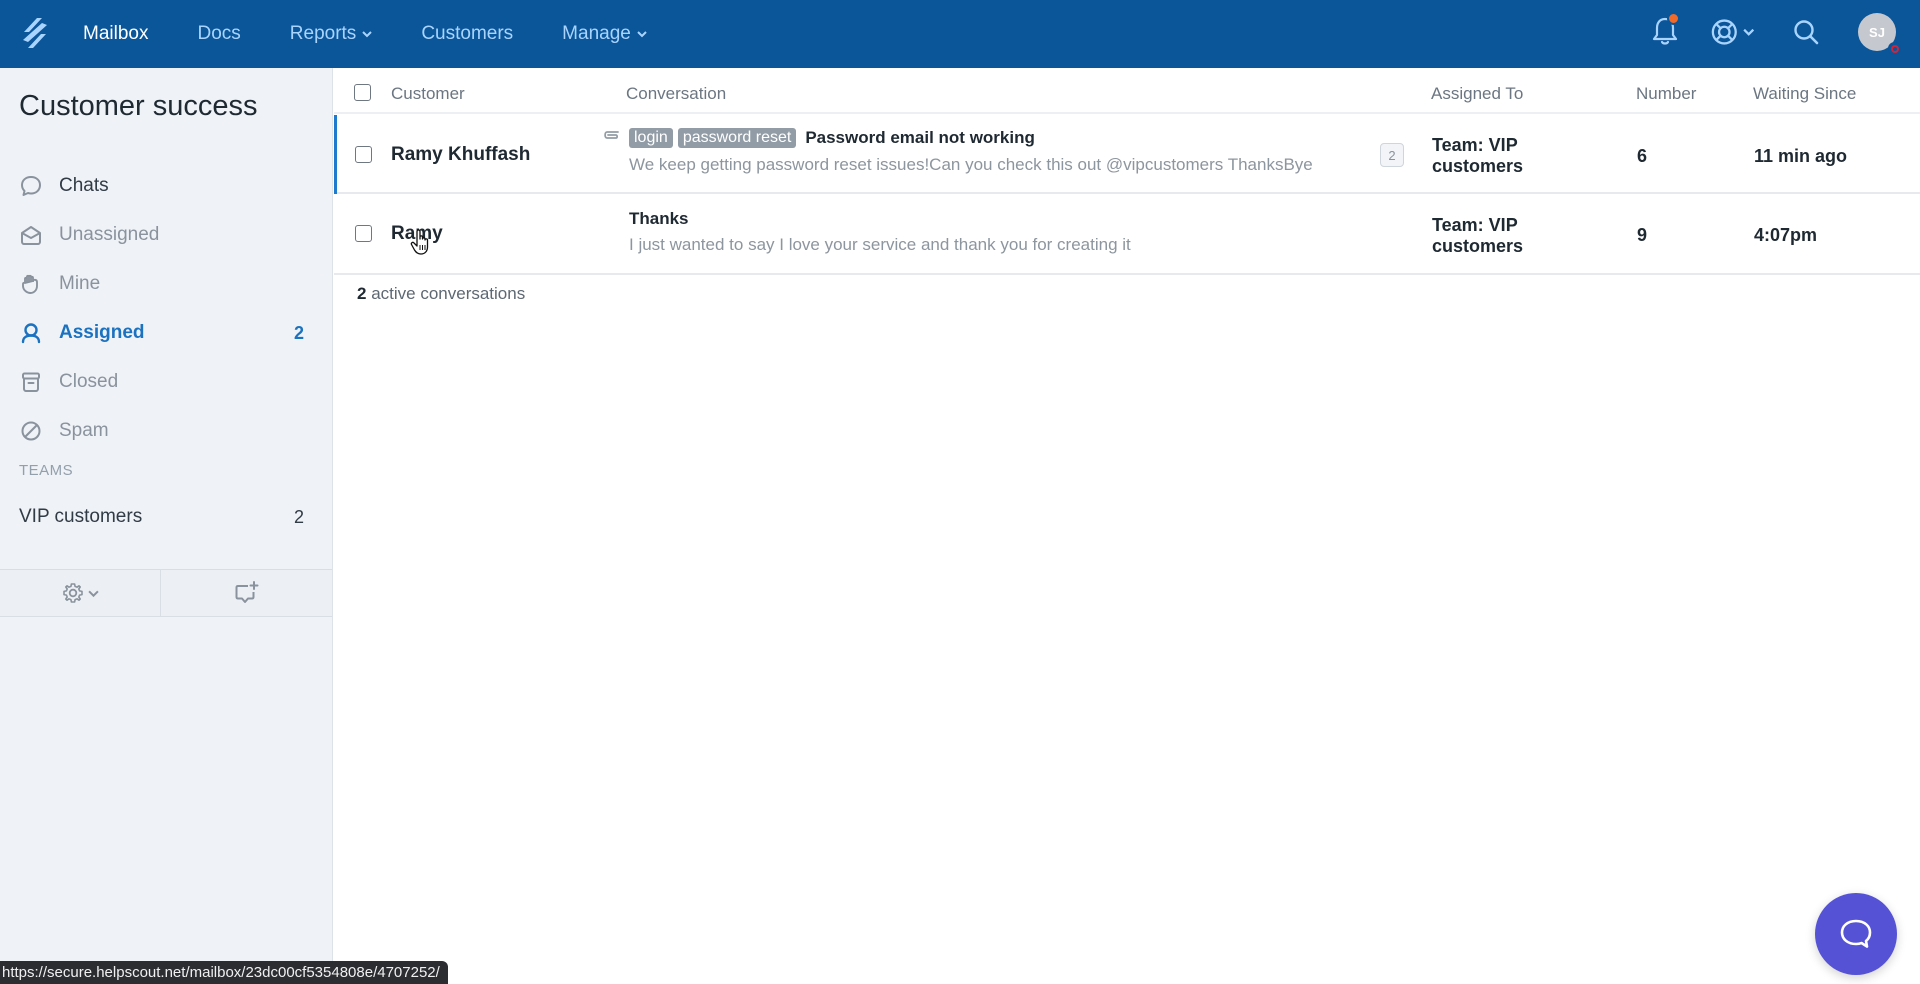  Describe the element at coordinates (604, 34) in the screenshot. I see `nav-manage: Manage` at that location.